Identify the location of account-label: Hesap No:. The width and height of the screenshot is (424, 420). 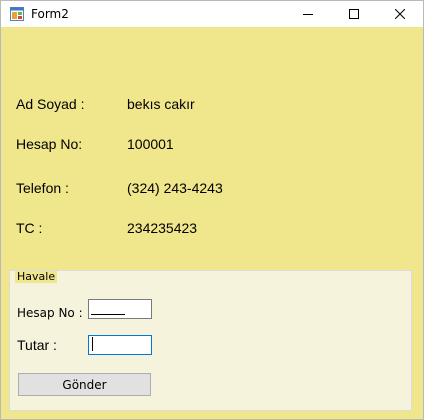
(49, 144).